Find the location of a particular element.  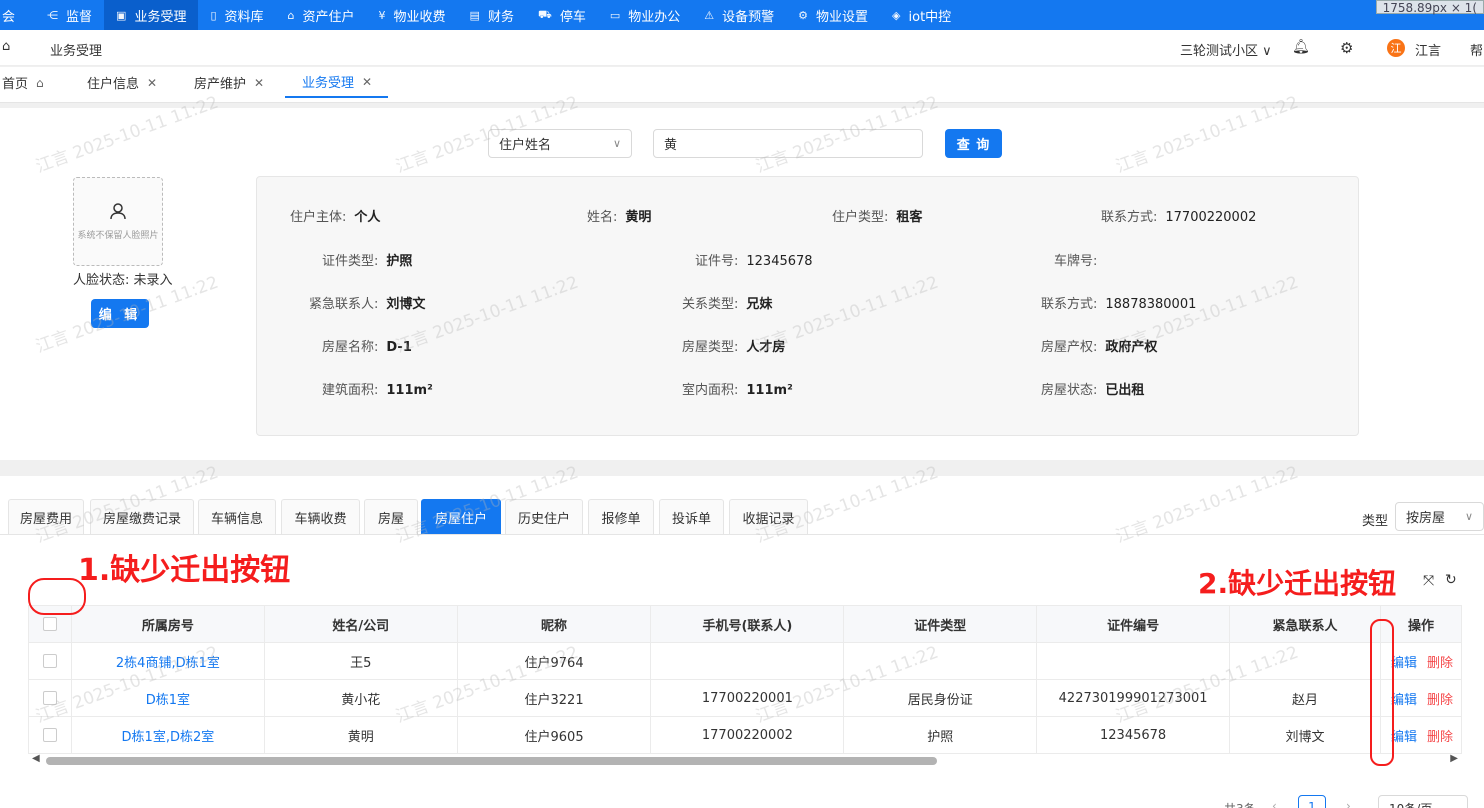

btab-repair: 报修单 is located at coordinates (621, 516).